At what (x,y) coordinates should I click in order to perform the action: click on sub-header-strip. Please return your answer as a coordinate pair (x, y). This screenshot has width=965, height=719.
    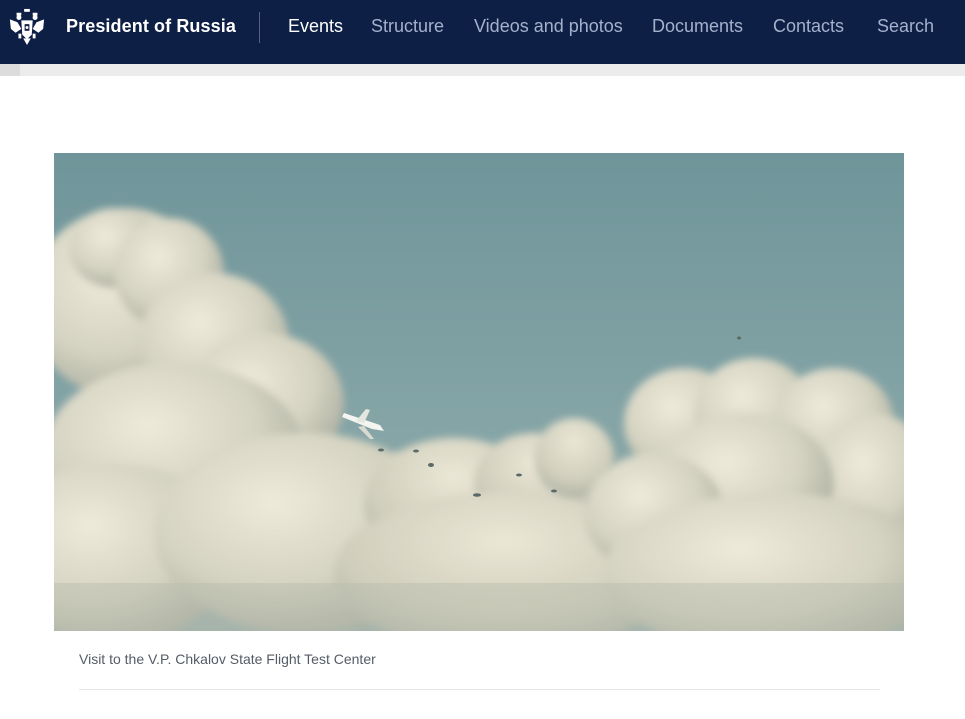
    Looking at the image, I should click on (482, 70).